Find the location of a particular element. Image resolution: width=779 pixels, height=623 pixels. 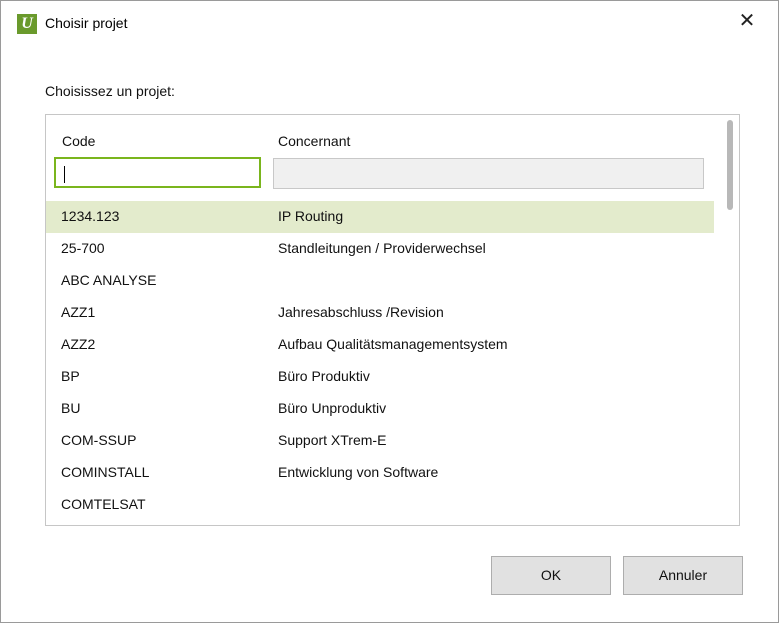

project-code: ABC ANALYSE is located at coordinates (109, 280).